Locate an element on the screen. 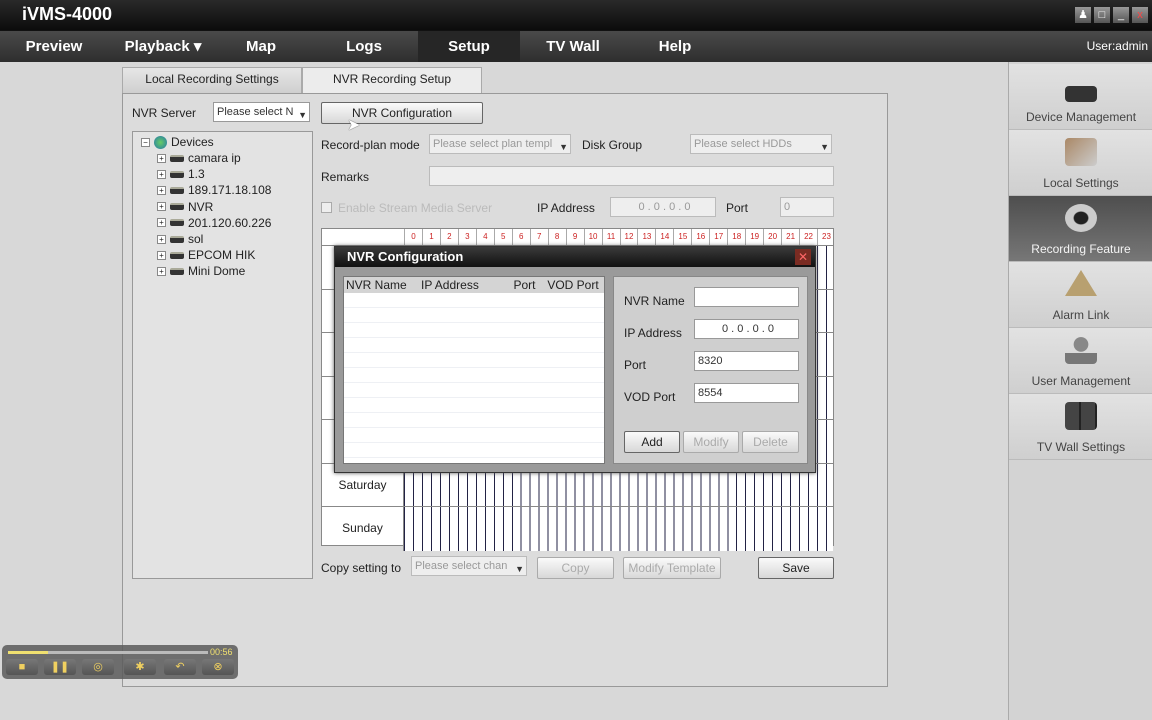  fullscreen-icon: ✱ is located at coordinates (140, 667).